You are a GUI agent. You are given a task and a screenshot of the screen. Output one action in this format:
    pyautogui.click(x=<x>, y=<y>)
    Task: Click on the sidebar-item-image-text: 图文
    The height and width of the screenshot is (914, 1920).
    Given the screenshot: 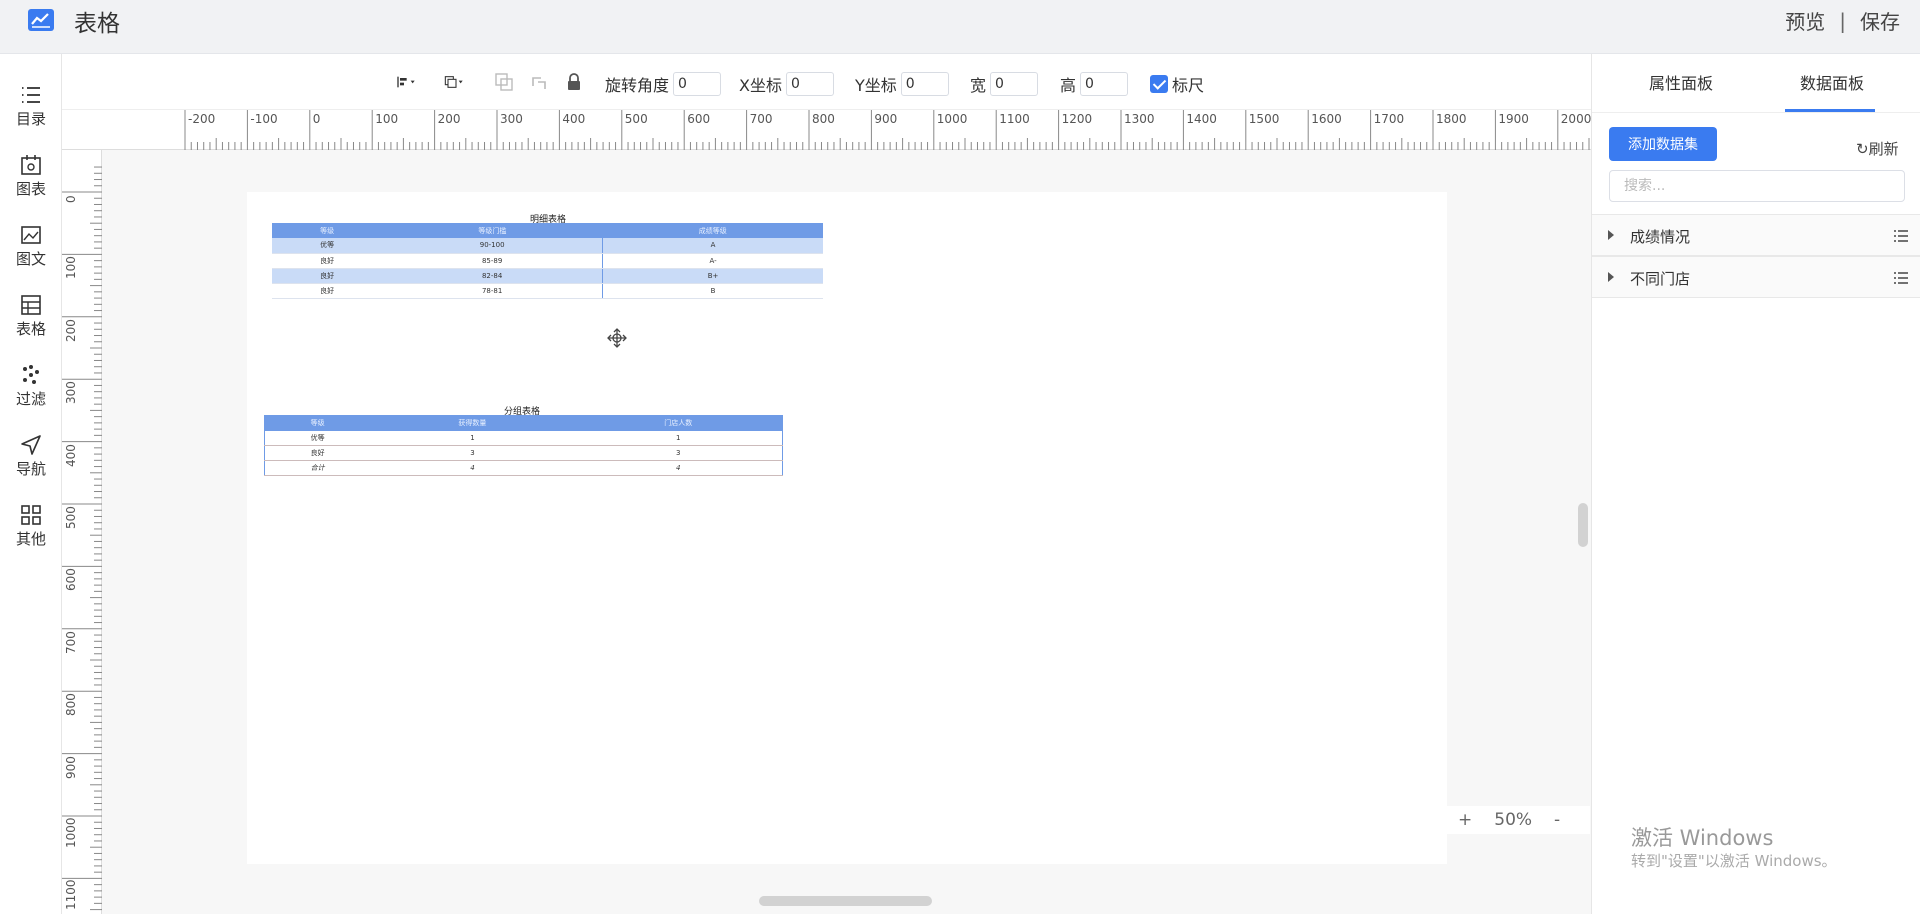 What is the action you would take?
    pyautogui.click(x=31, y=245)
    